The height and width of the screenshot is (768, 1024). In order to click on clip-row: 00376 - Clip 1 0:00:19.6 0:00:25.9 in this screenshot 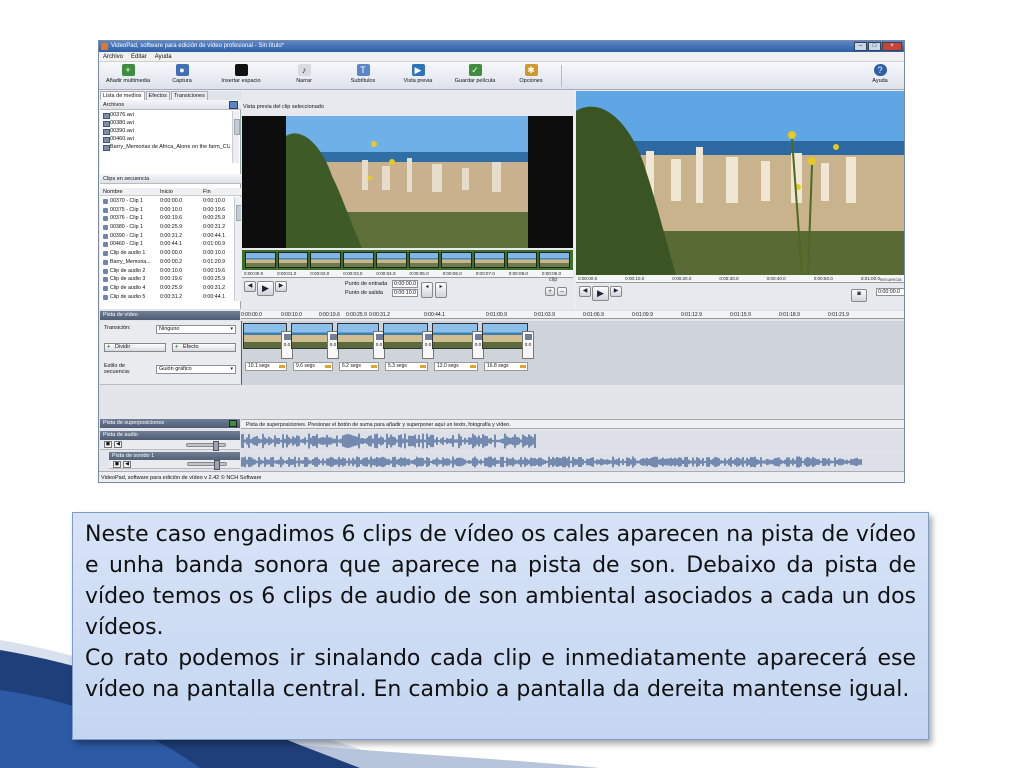, I will do `click(167, 218)`.